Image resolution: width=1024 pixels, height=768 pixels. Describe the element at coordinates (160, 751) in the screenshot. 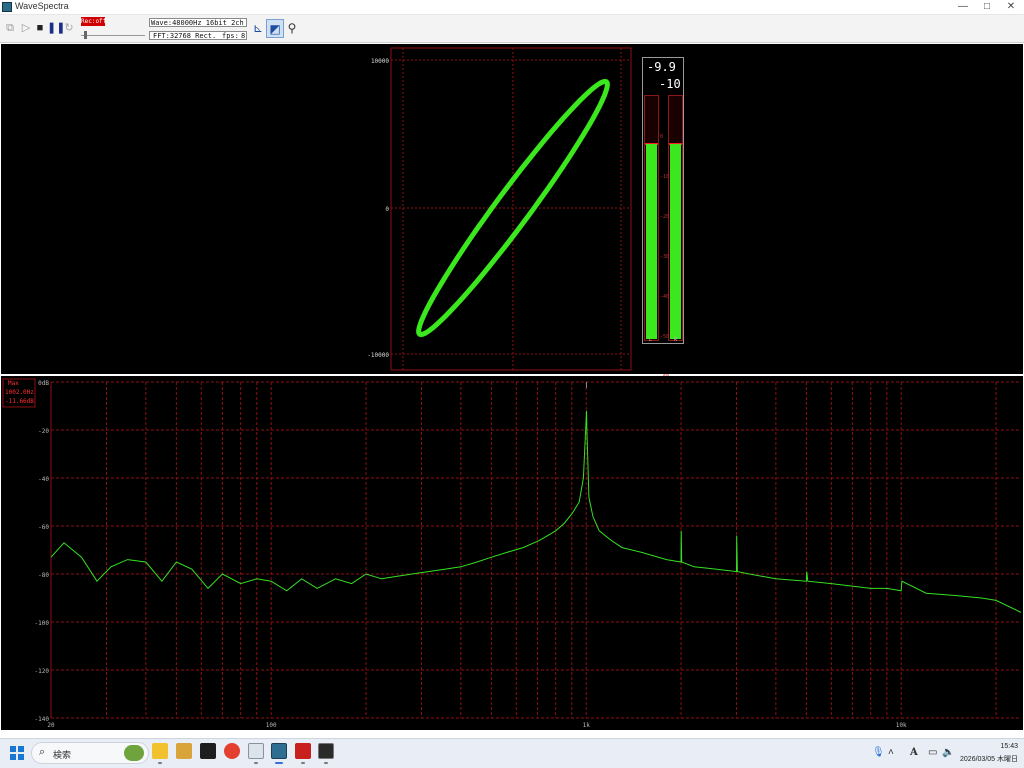

I see `file-explorer-icon` at that location.